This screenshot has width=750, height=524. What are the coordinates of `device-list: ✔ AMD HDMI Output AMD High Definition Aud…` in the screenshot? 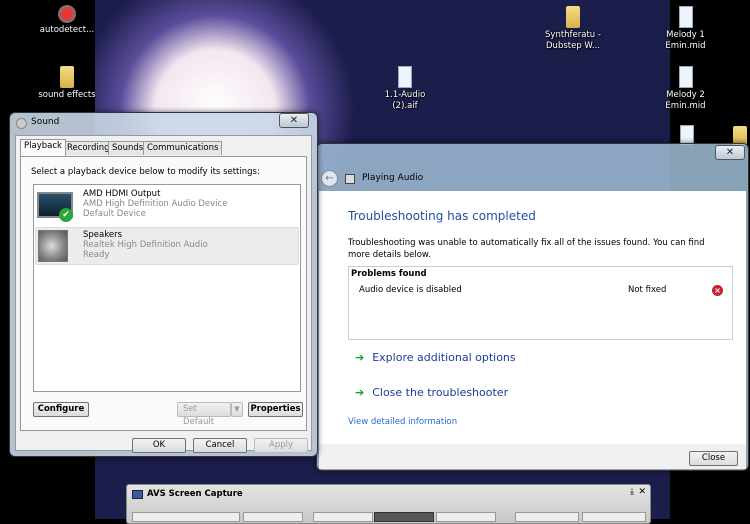 It's located at (167, 288).